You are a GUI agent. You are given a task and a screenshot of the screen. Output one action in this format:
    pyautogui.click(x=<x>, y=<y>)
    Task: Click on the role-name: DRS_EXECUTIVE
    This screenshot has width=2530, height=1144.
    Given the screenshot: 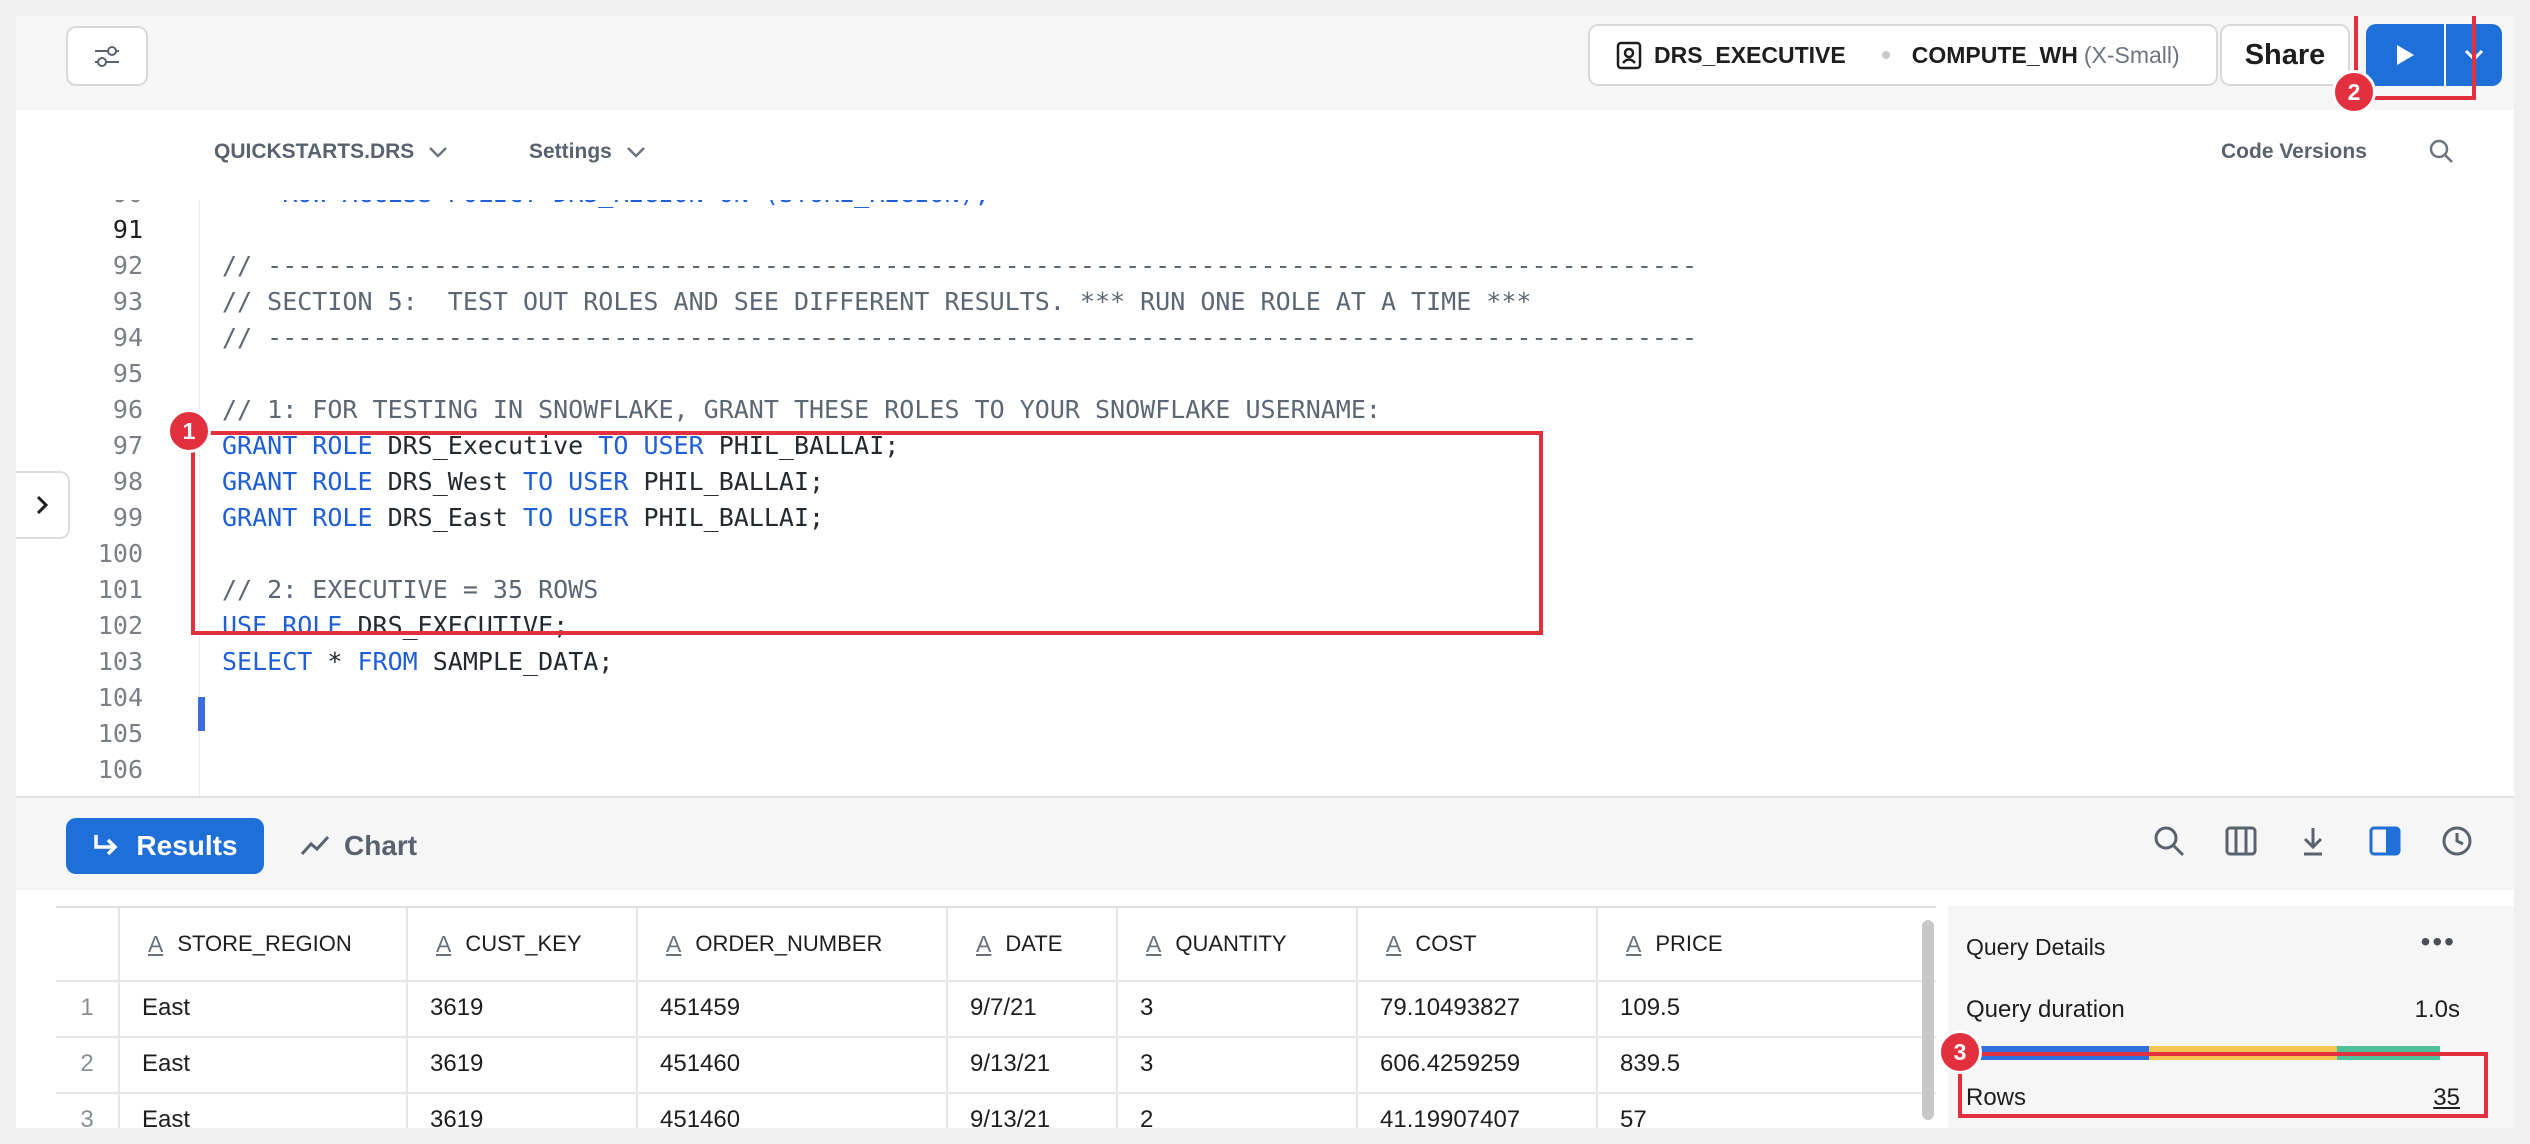 What is the action you would take?
    pyautogui.click(x=1750, y=54)
    